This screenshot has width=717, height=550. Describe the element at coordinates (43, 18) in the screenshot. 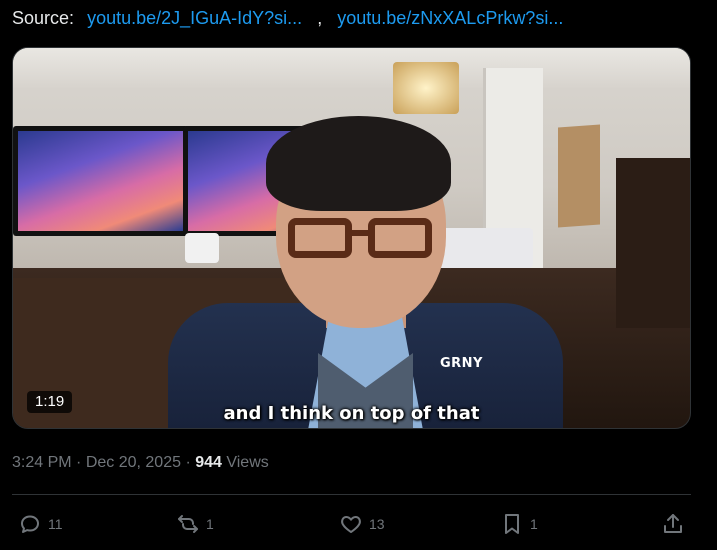

I see `source-label: Source:` at that location.